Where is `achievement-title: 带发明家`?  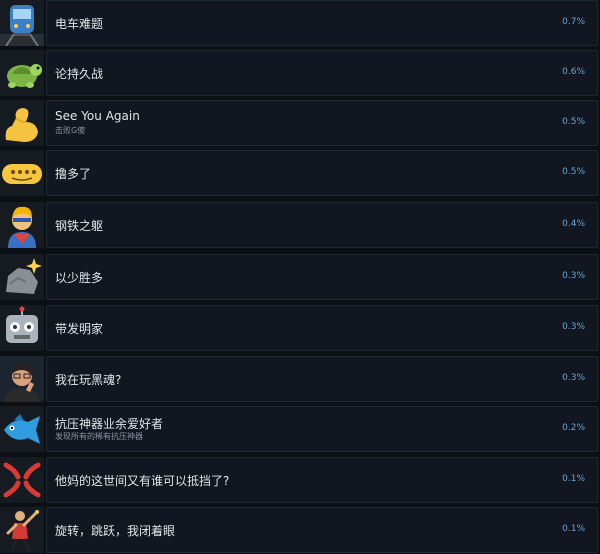
achievement-title: 带发明家 is located at coordinates (79, 329).